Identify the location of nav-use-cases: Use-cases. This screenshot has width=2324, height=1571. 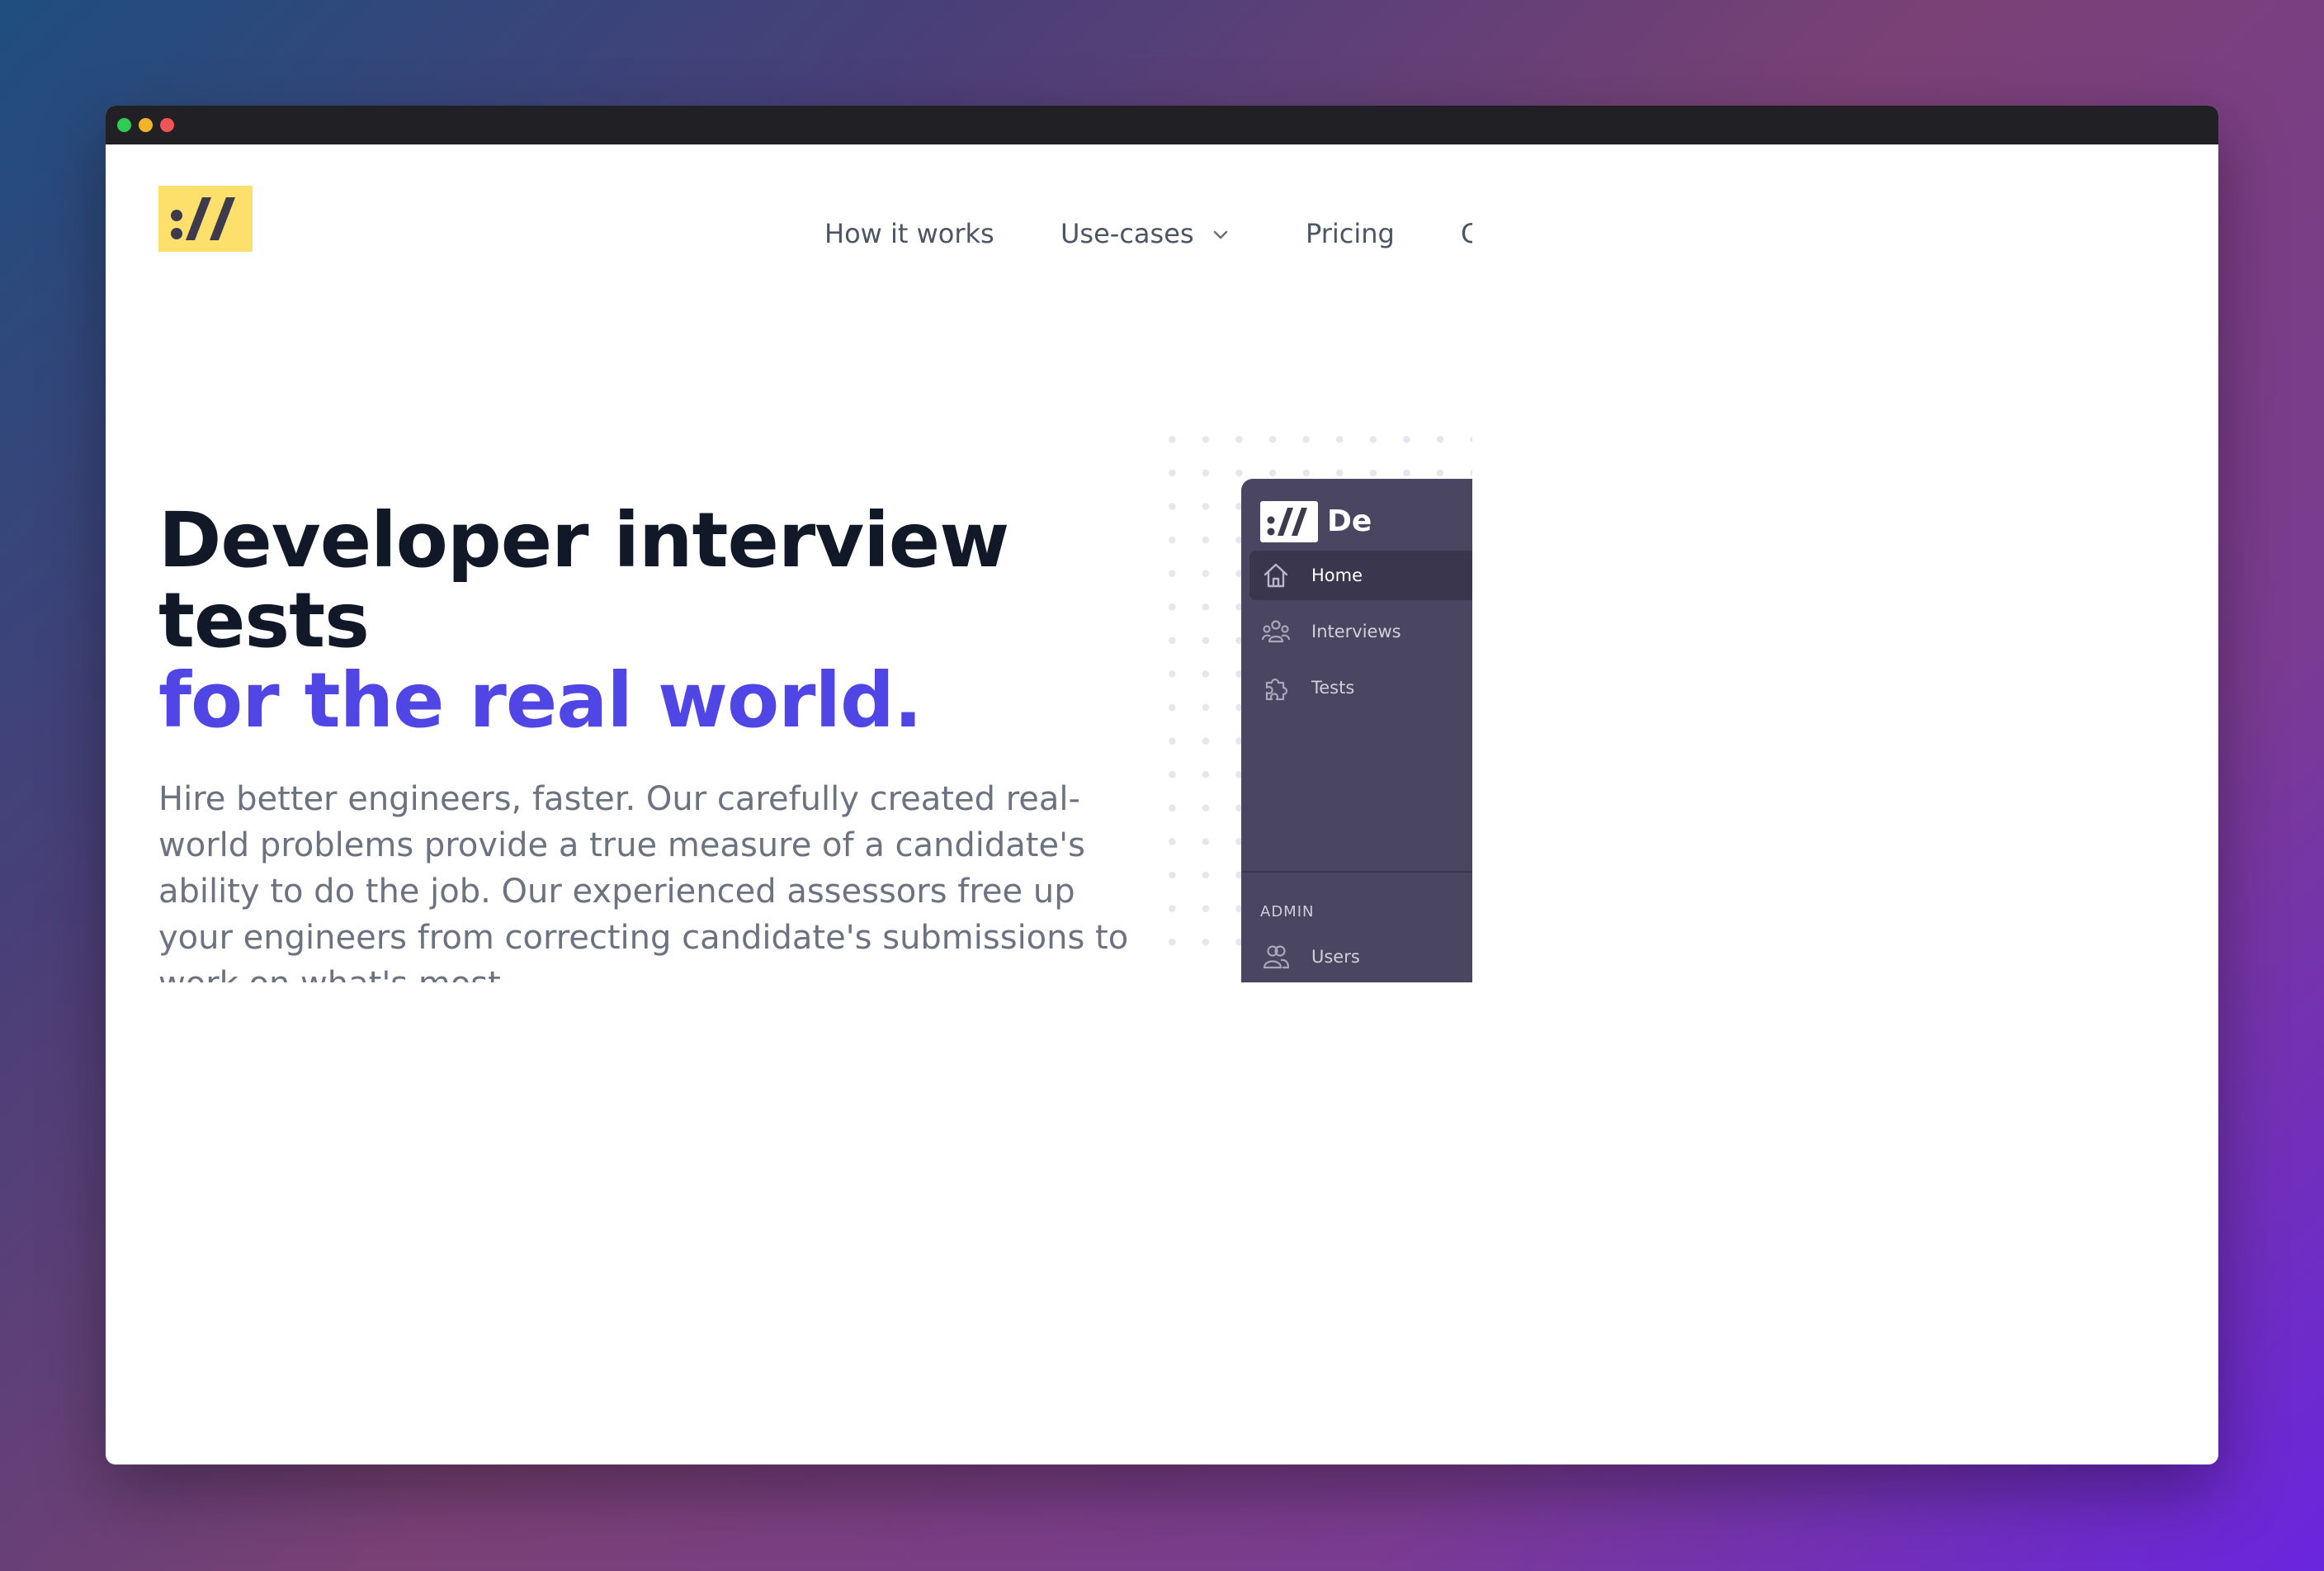
(1145, 234).